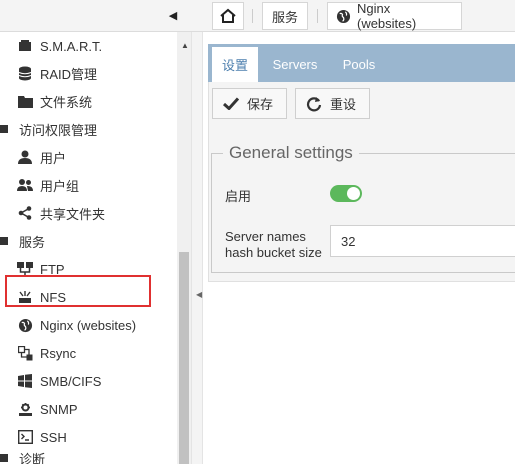  What do you see at coordinates (25, 409) in the screenshot?
I see `snmp-icon` at bounding box center [25, 409].